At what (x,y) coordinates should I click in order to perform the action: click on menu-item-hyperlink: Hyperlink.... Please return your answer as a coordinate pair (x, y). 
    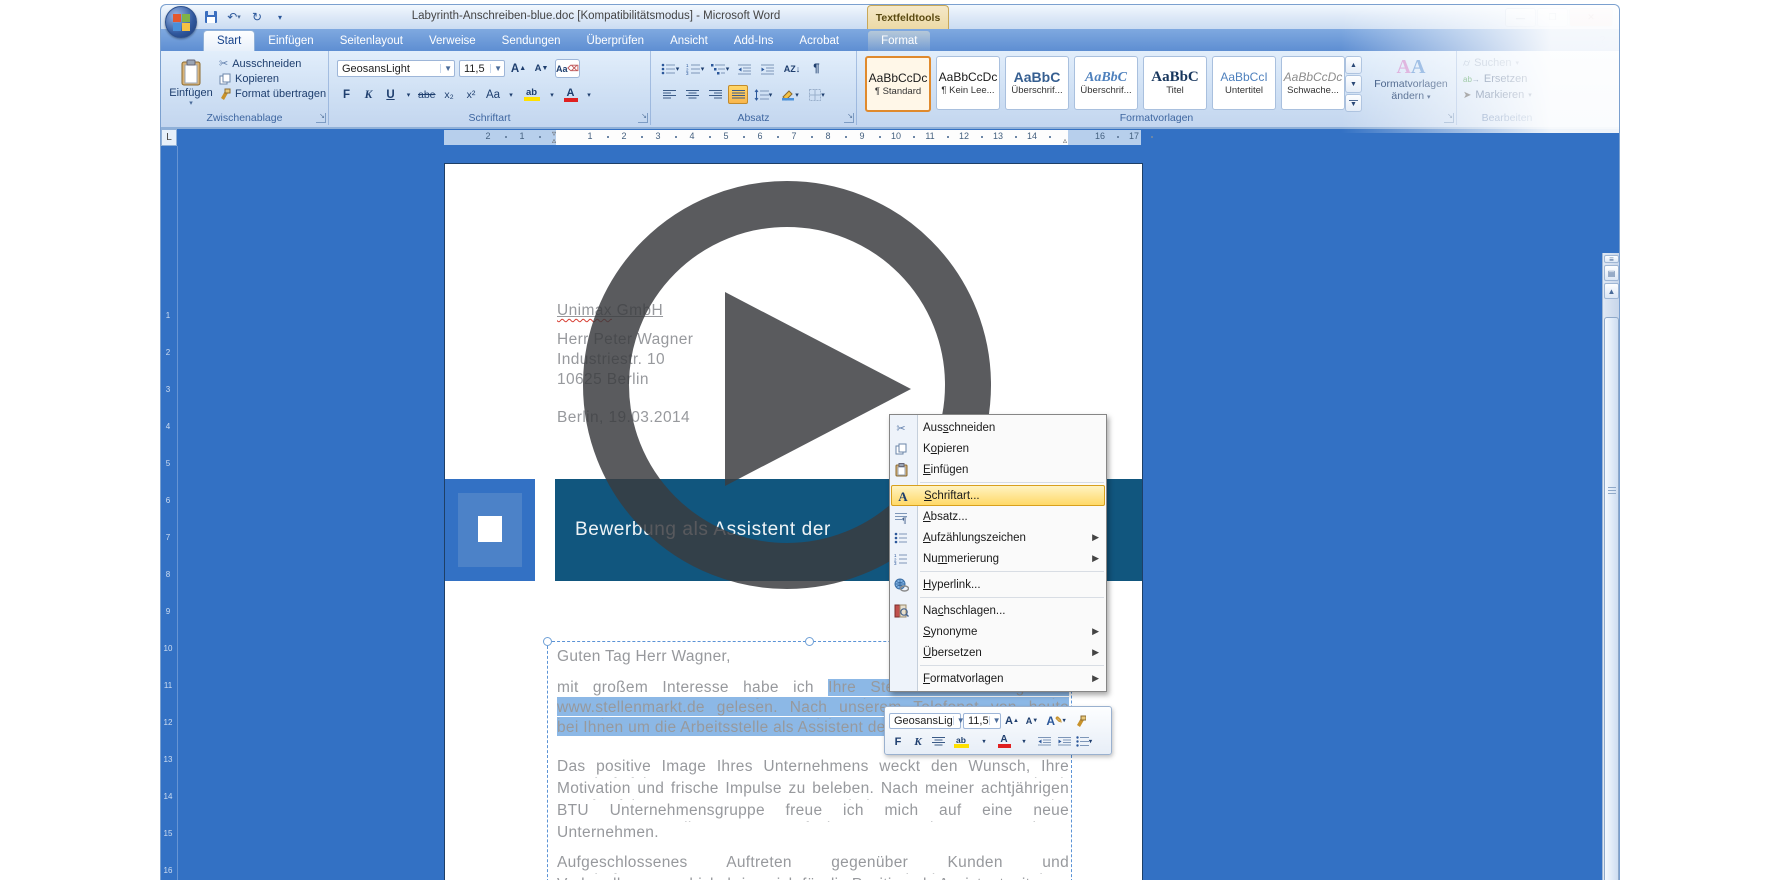
    Looking at the image, I should click on (998, 584).